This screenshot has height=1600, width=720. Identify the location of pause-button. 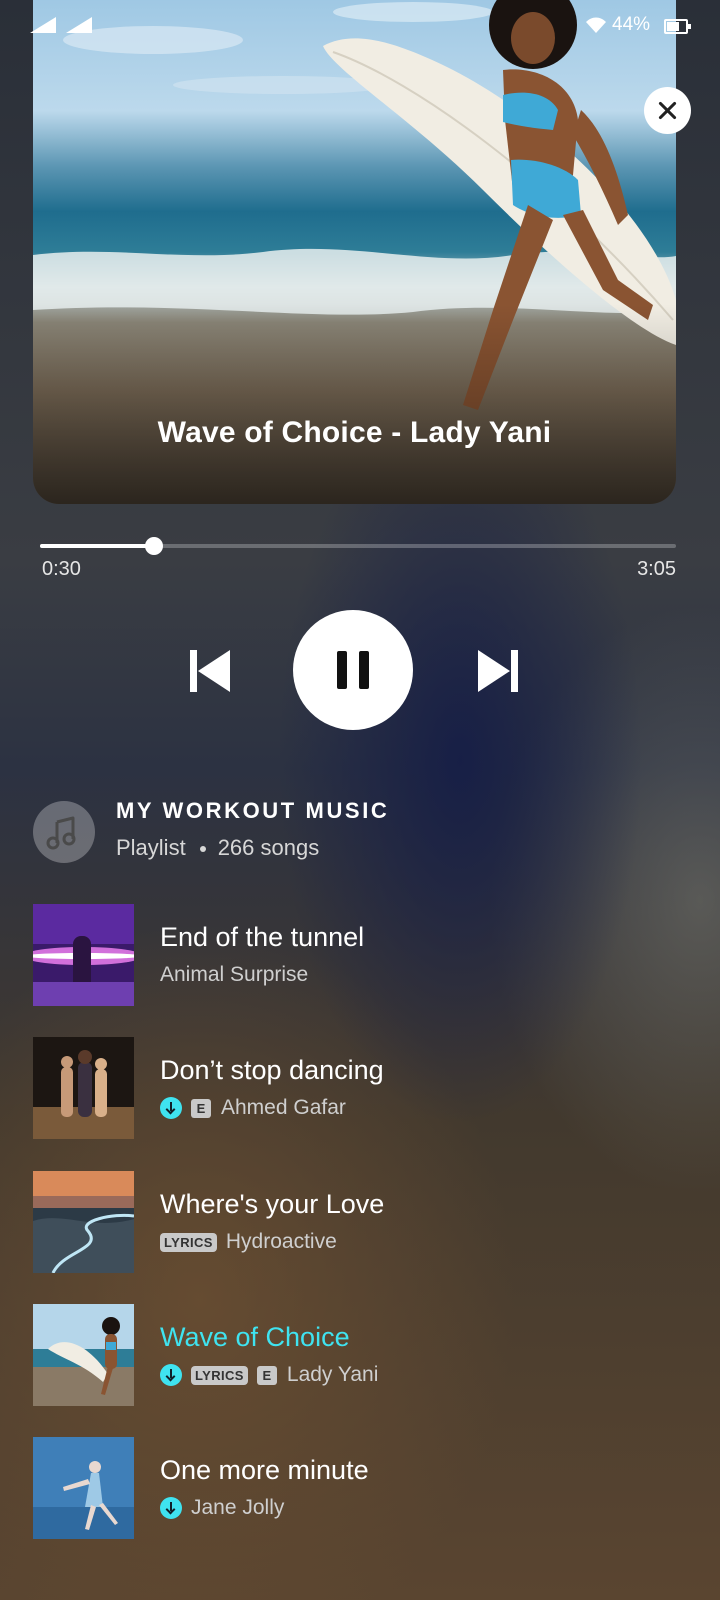
(353, 670).